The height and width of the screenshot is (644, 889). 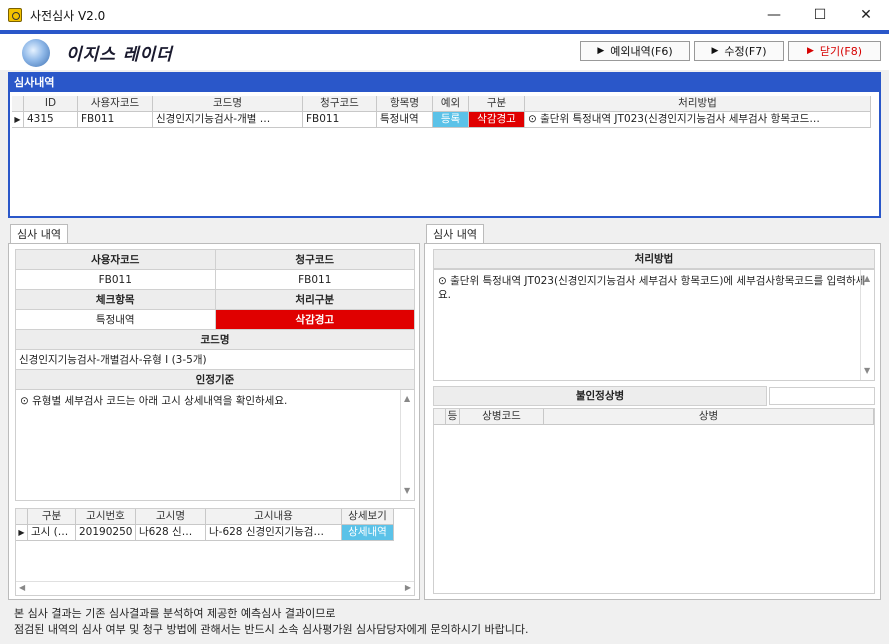 I want to click on disease-grid-header: 등 상병코드 상병, so click(x=654, y=417).